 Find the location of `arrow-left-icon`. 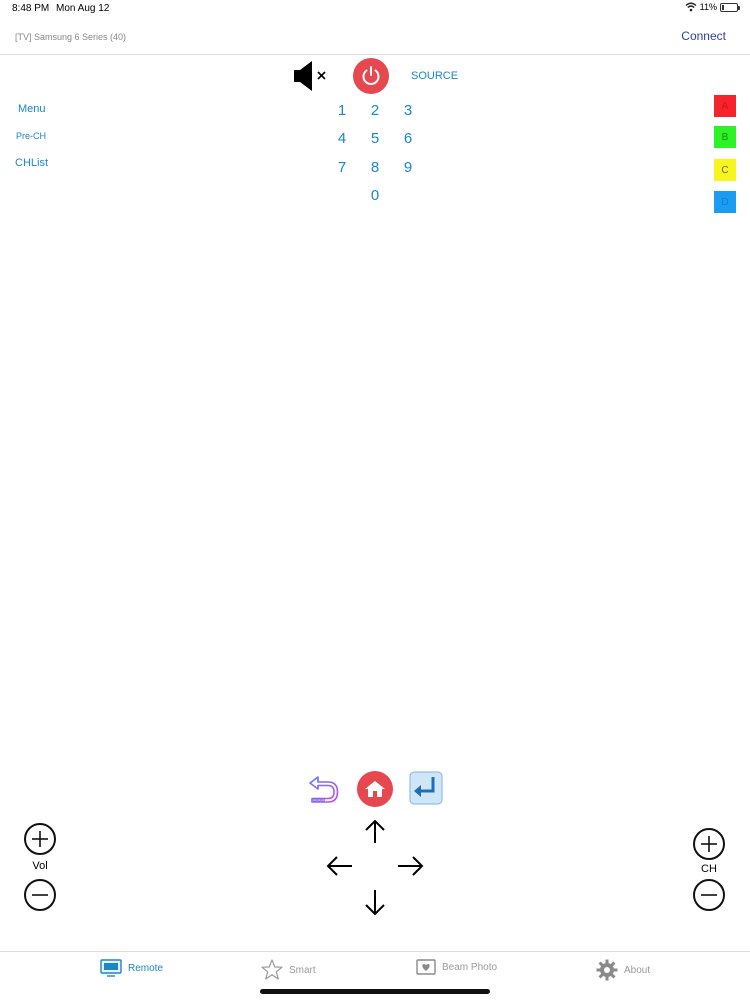

arrow-left-icon is located at coordinates (339, 866).